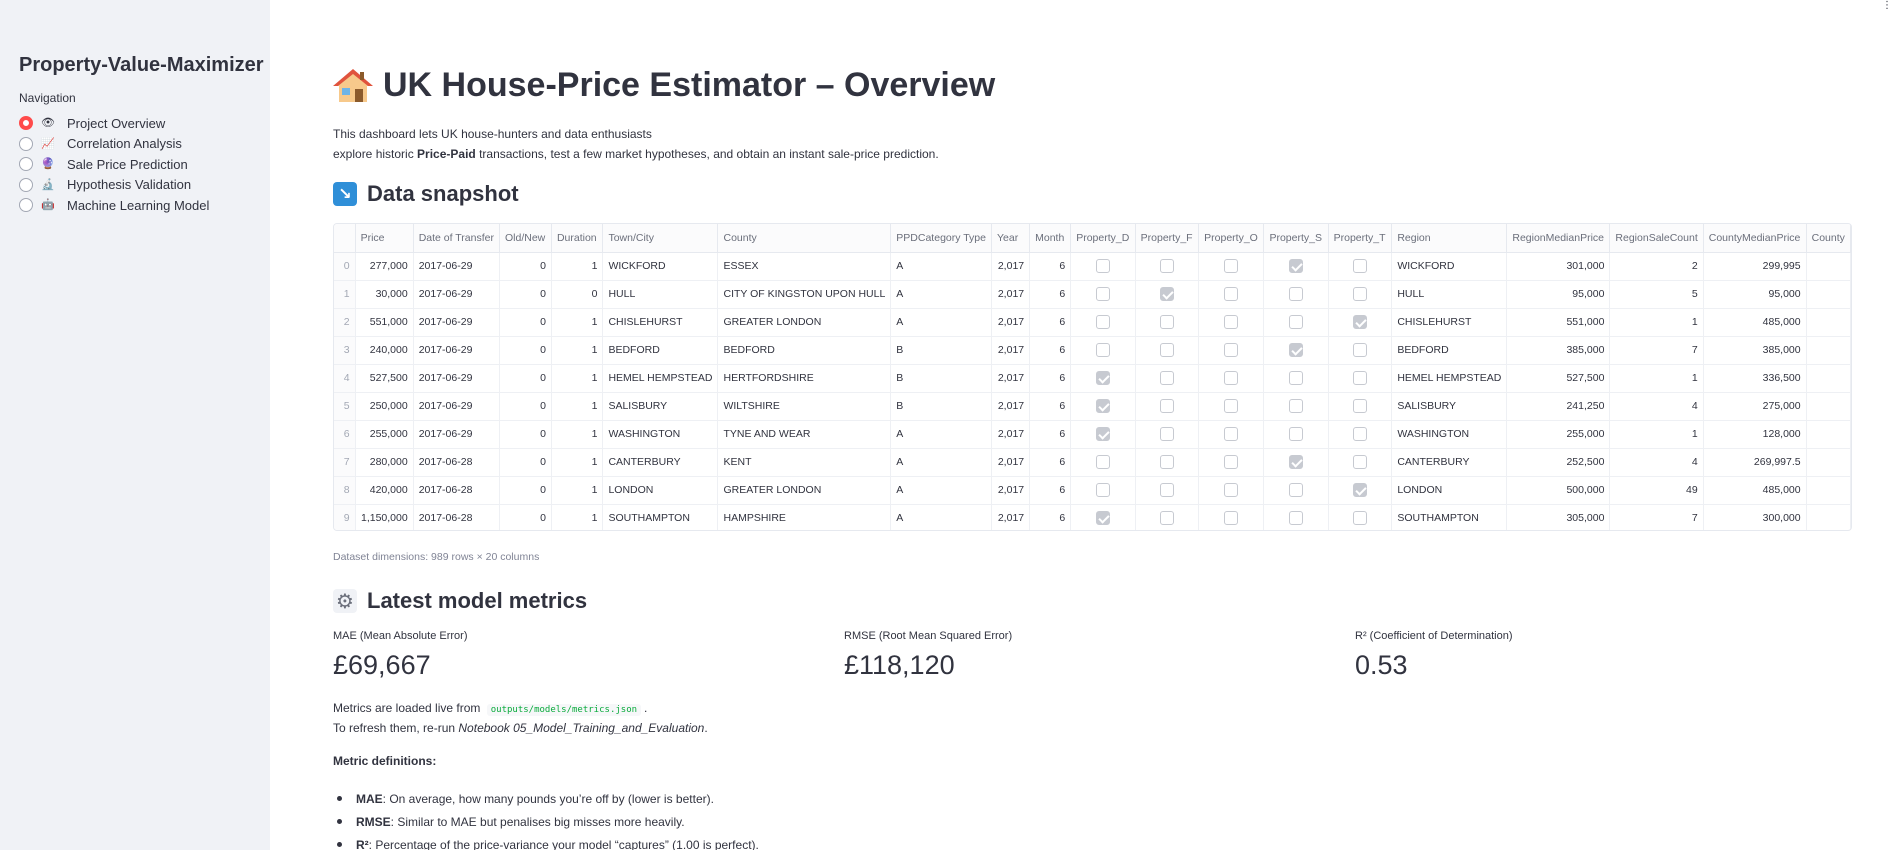  I want to click on column-header: RegionSaleCount, so click(1656, 238).